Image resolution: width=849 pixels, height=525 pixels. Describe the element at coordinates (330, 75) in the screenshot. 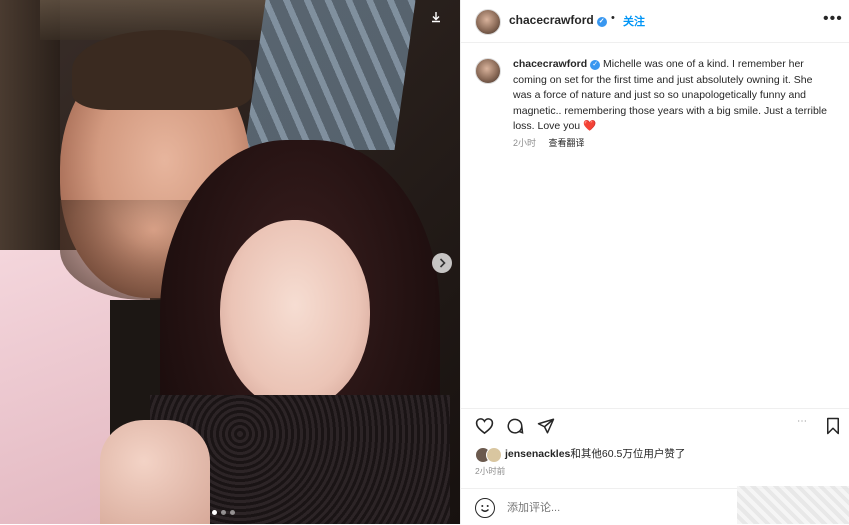

I see `photo-window` at that location.